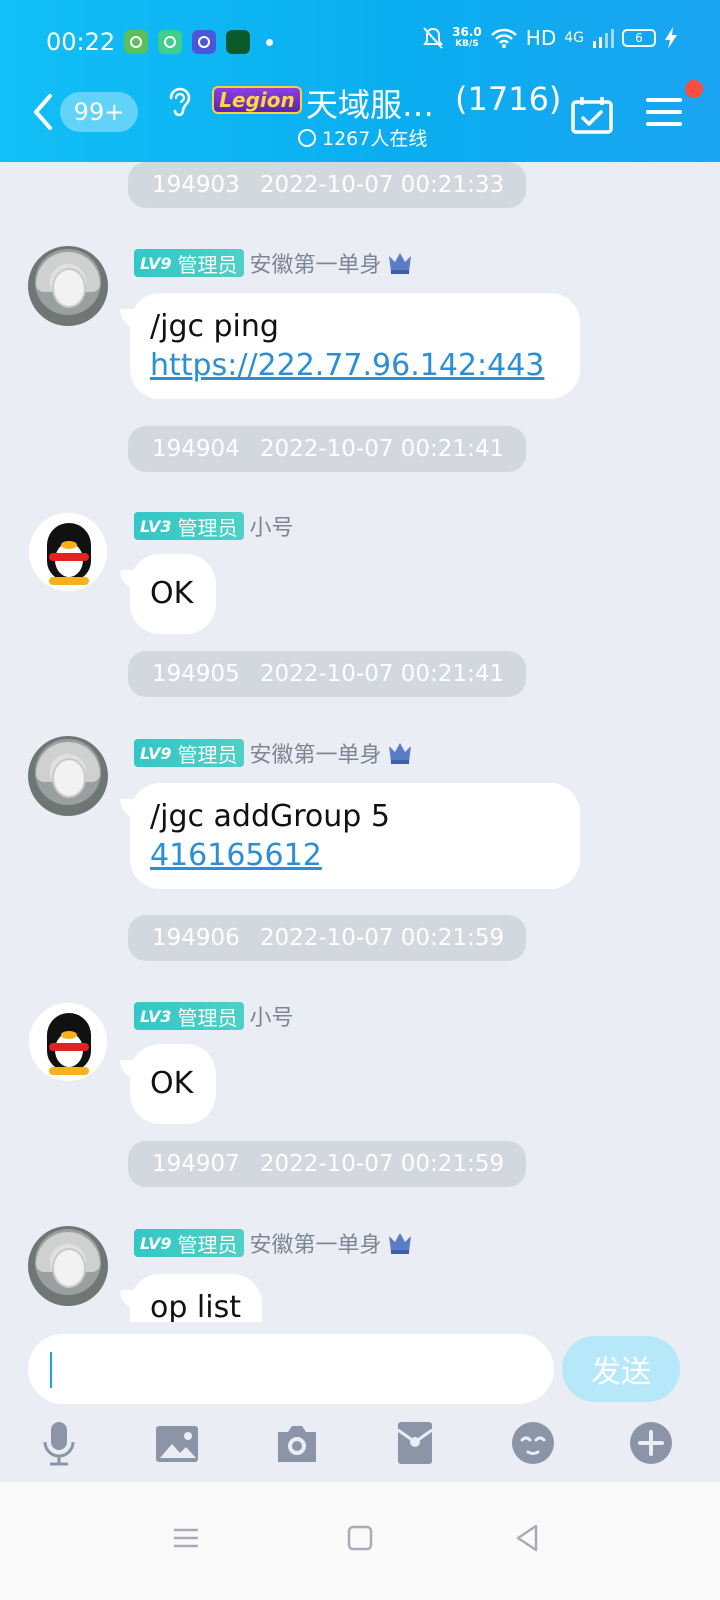 Image resolution: width=720 pixels, height=1600 pixels. I want to click on camera-icon, so click(297, 1443).